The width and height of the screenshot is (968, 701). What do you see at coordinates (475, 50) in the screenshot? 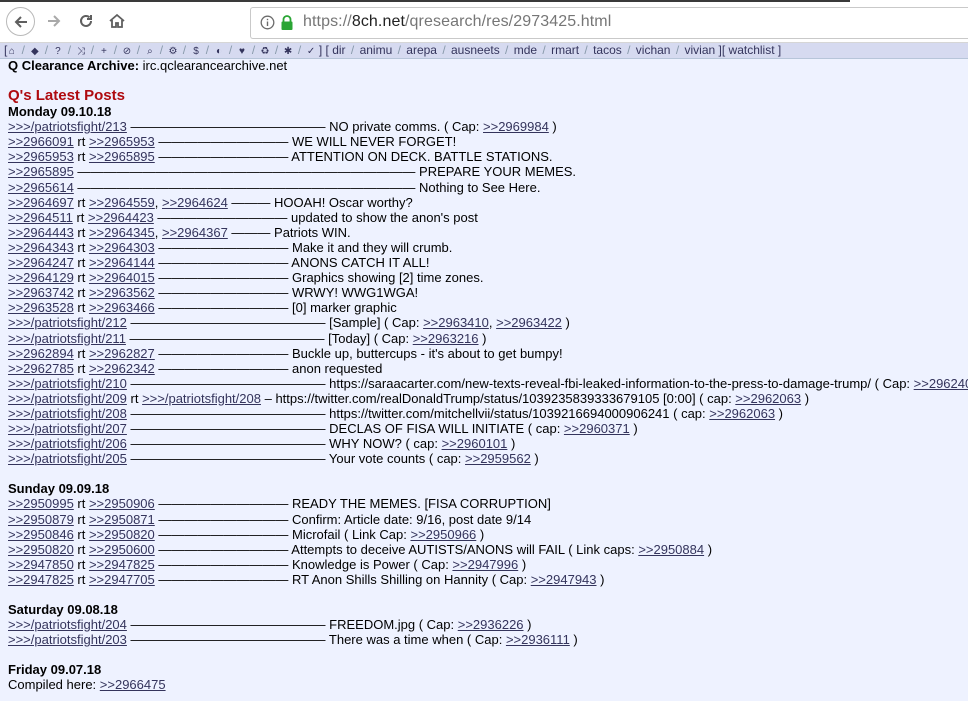
I see `board-link-ausneets: ausneets` at bounding box center [475, 50].